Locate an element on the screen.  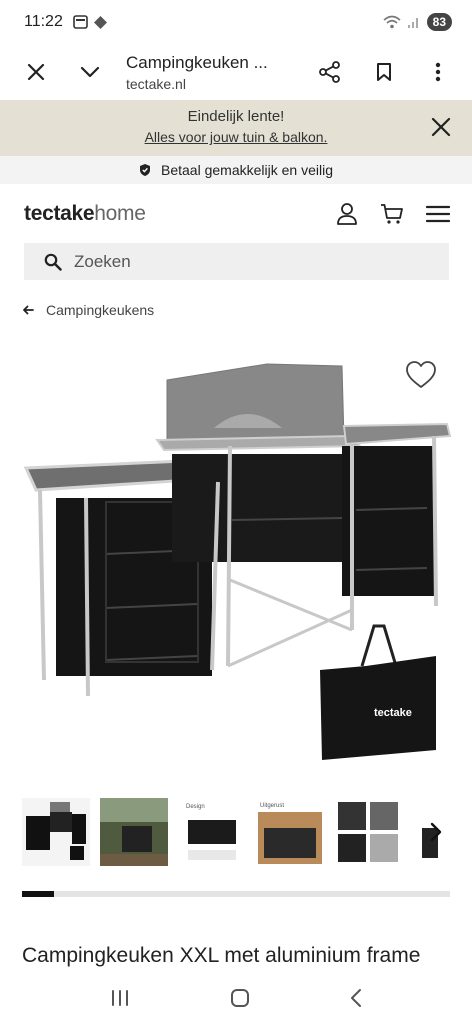
wishlist-button is located at coordinates (421, 375).